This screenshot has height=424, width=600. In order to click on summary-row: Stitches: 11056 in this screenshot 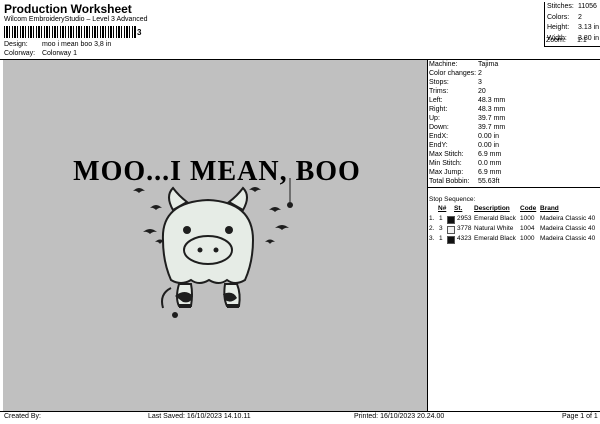, I will do `click(572, 6)`.